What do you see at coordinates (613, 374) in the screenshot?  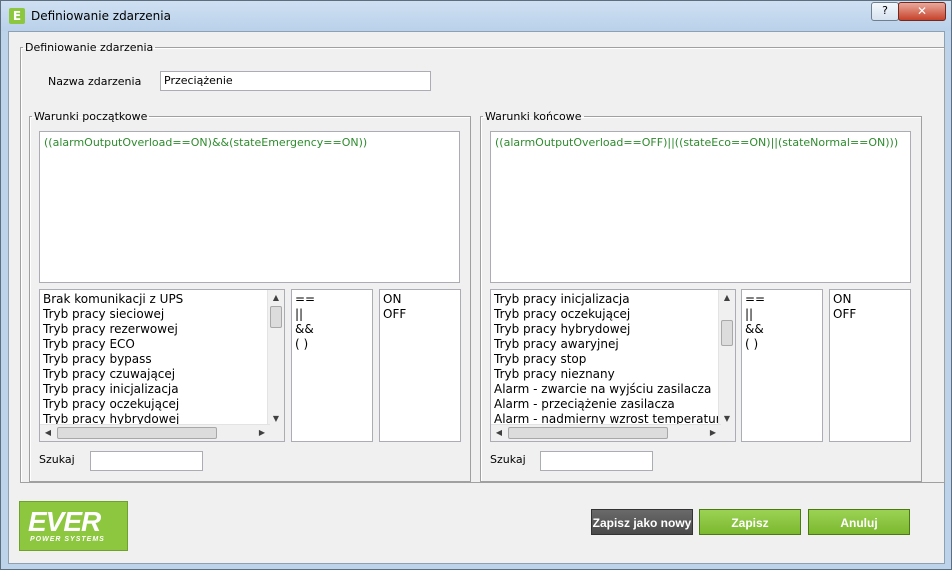 I see `list-item: Tryb pracy nieznany` at bounding box center [613, 374].